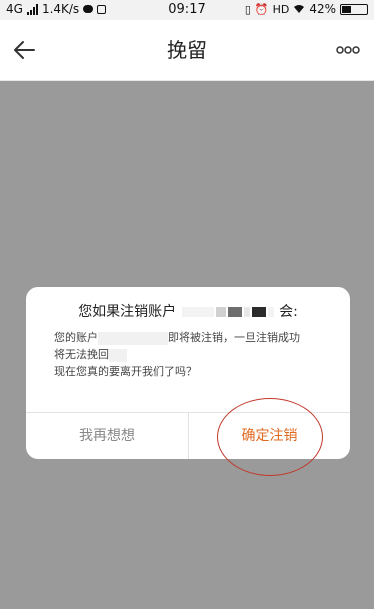  I want to click on dialog-title-suffix: 会:, so click(288, 312).